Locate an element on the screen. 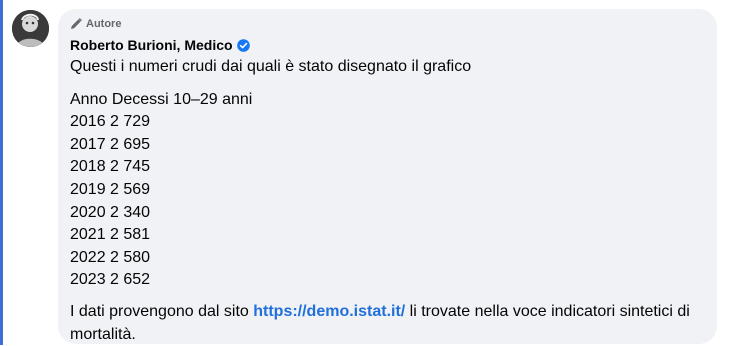 Image resolution: width=734 pixels, height=346 pixels. author-badge: Autore is located at coordinates (387, 24).